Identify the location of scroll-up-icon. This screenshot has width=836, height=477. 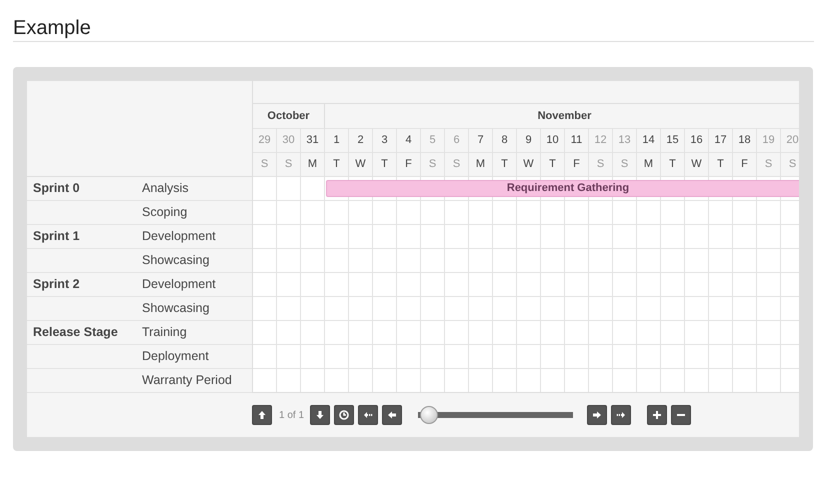
(262, 415).